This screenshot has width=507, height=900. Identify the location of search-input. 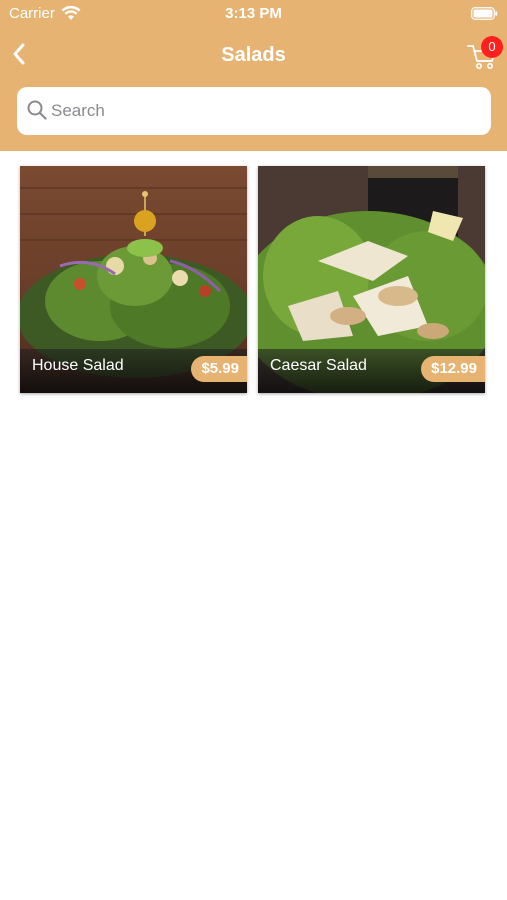
(261, 111).